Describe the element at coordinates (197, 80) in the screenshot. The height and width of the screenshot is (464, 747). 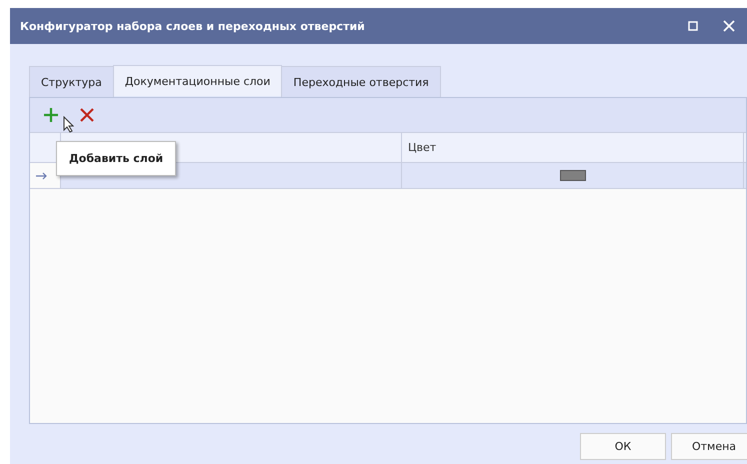
I see `tab: Документационные слои` at that location.